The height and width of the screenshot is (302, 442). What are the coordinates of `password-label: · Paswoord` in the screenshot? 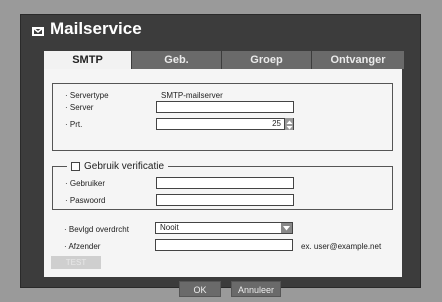 It's located at (85, 200).